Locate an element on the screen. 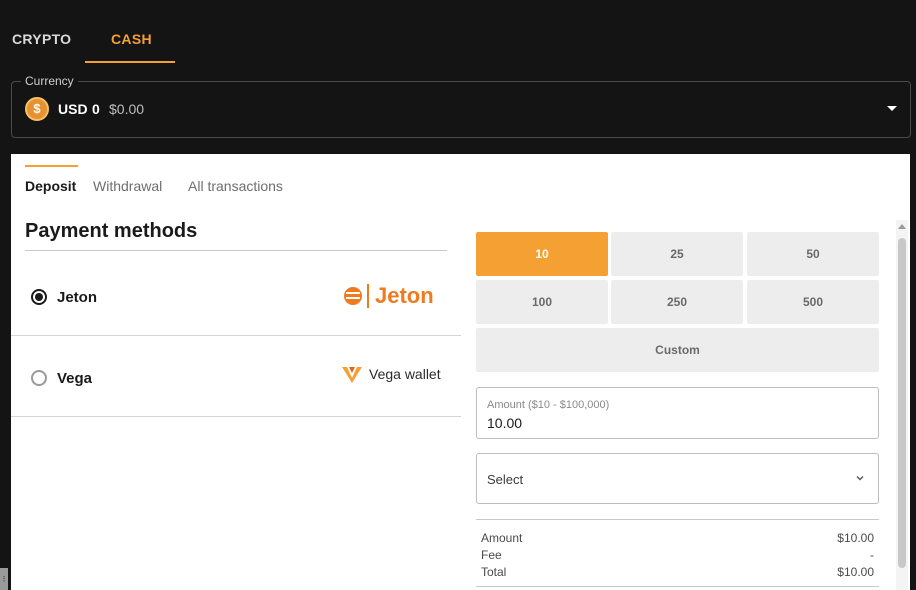 This screenshot has width=916, height=590. scroll-up-arrow-icon is located at coordinates (902, 226).